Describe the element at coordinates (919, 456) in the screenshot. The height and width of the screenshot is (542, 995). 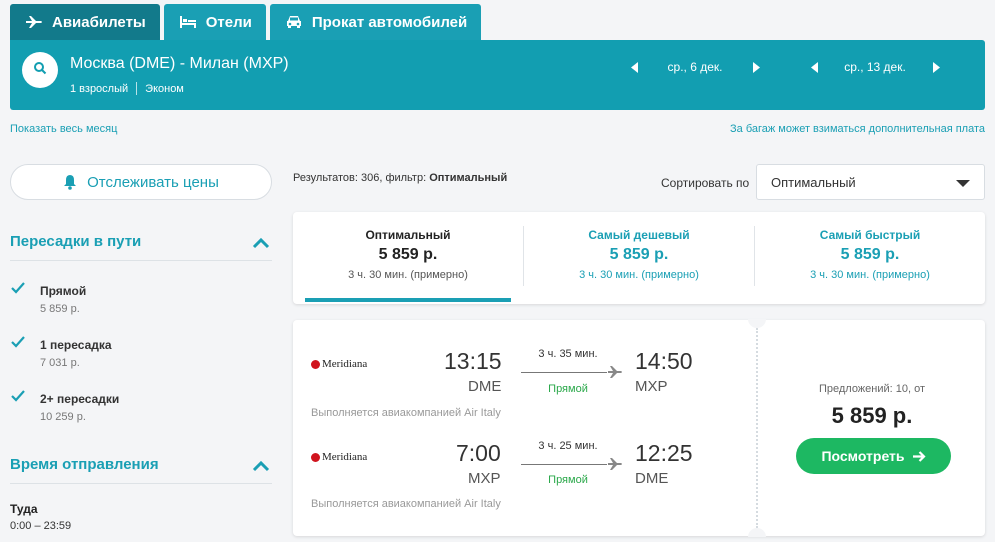
I see `arrow-right-icon` at that location.